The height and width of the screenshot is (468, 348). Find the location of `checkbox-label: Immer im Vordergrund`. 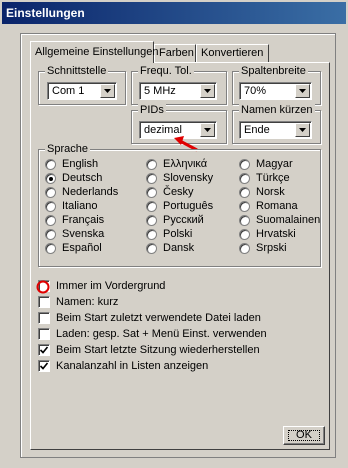

checkbox-label: Immer im Vordergrund is located at coordinates (111, 286).